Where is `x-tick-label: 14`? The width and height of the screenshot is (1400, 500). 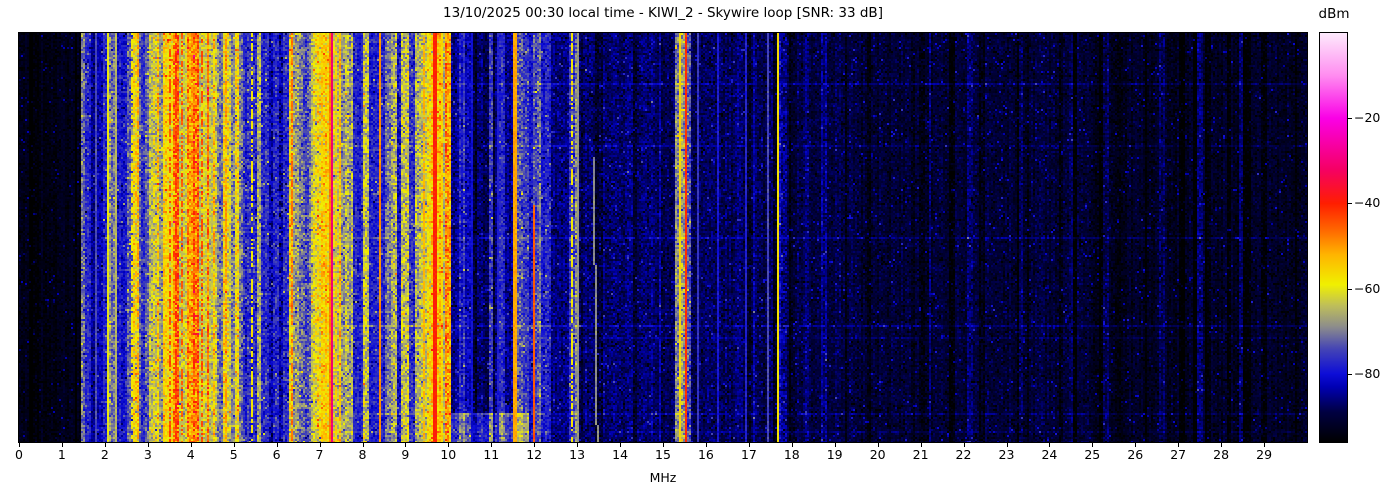
x-tick-label: 14 is located at coordinates (620, 454).